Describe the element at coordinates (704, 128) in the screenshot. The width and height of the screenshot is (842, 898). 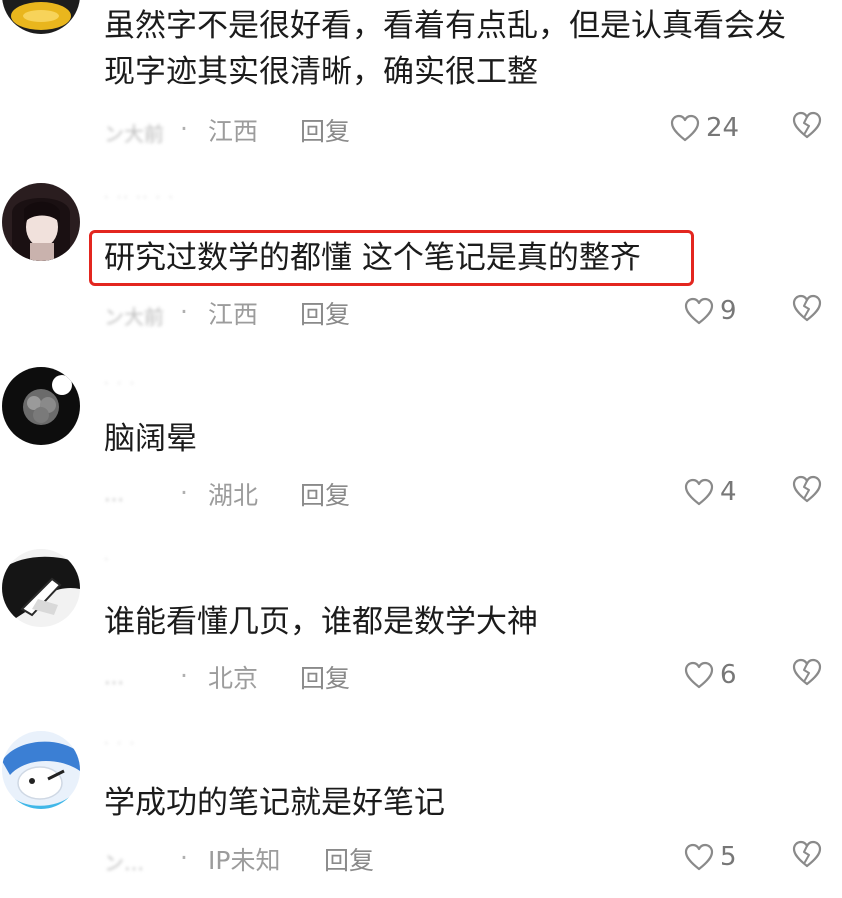
I see `like-button: 24` at that location.